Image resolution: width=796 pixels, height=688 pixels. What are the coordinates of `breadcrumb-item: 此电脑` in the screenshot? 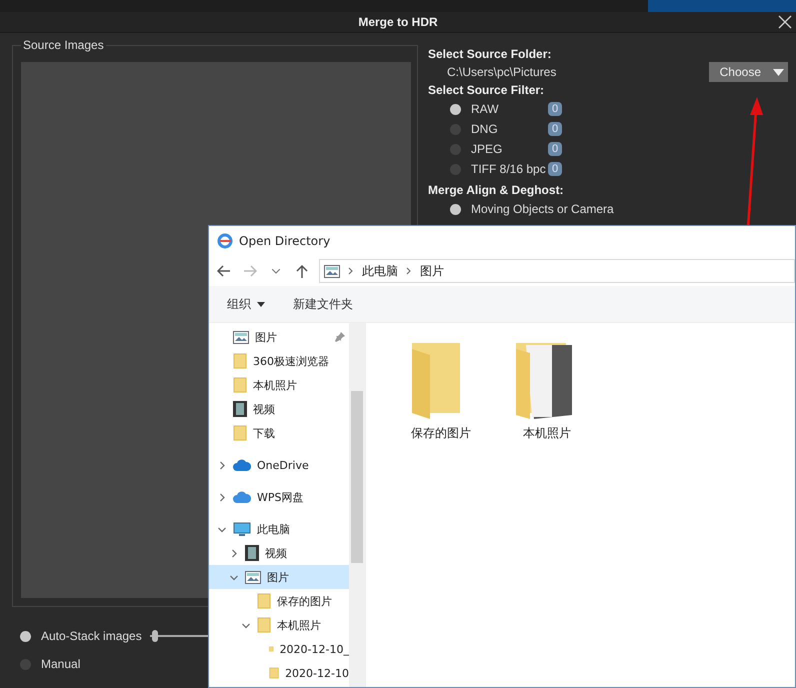 It's located at (380, 271).